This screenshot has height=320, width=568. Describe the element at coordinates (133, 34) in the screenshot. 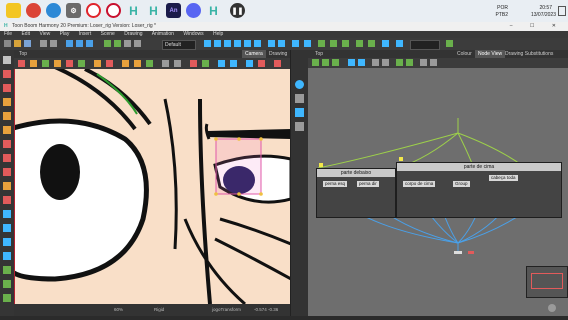

I see `menu-drawing: Drawing` at that location.